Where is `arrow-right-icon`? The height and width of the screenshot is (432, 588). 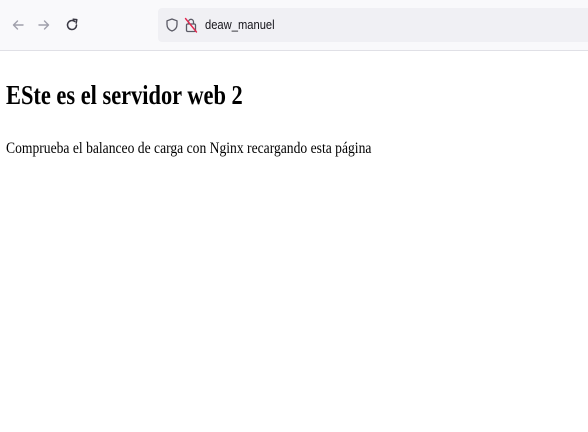
arrow-right-icon is located at coordinates (44, 25).